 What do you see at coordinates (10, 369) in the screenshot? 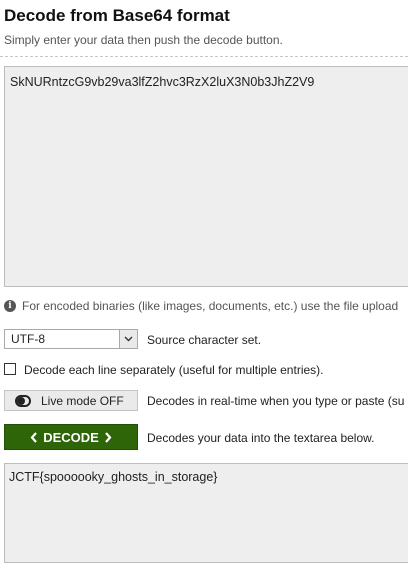
I see `line-separately-checkbox` at bounding box center [10, 369].